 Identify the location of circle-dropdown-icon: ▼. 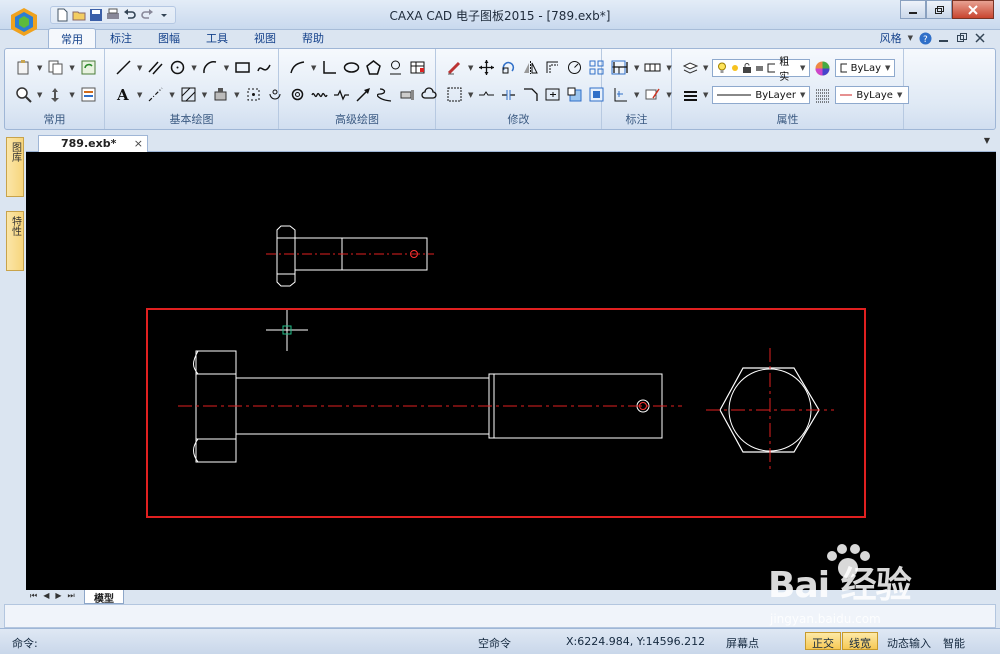
(193, 68).